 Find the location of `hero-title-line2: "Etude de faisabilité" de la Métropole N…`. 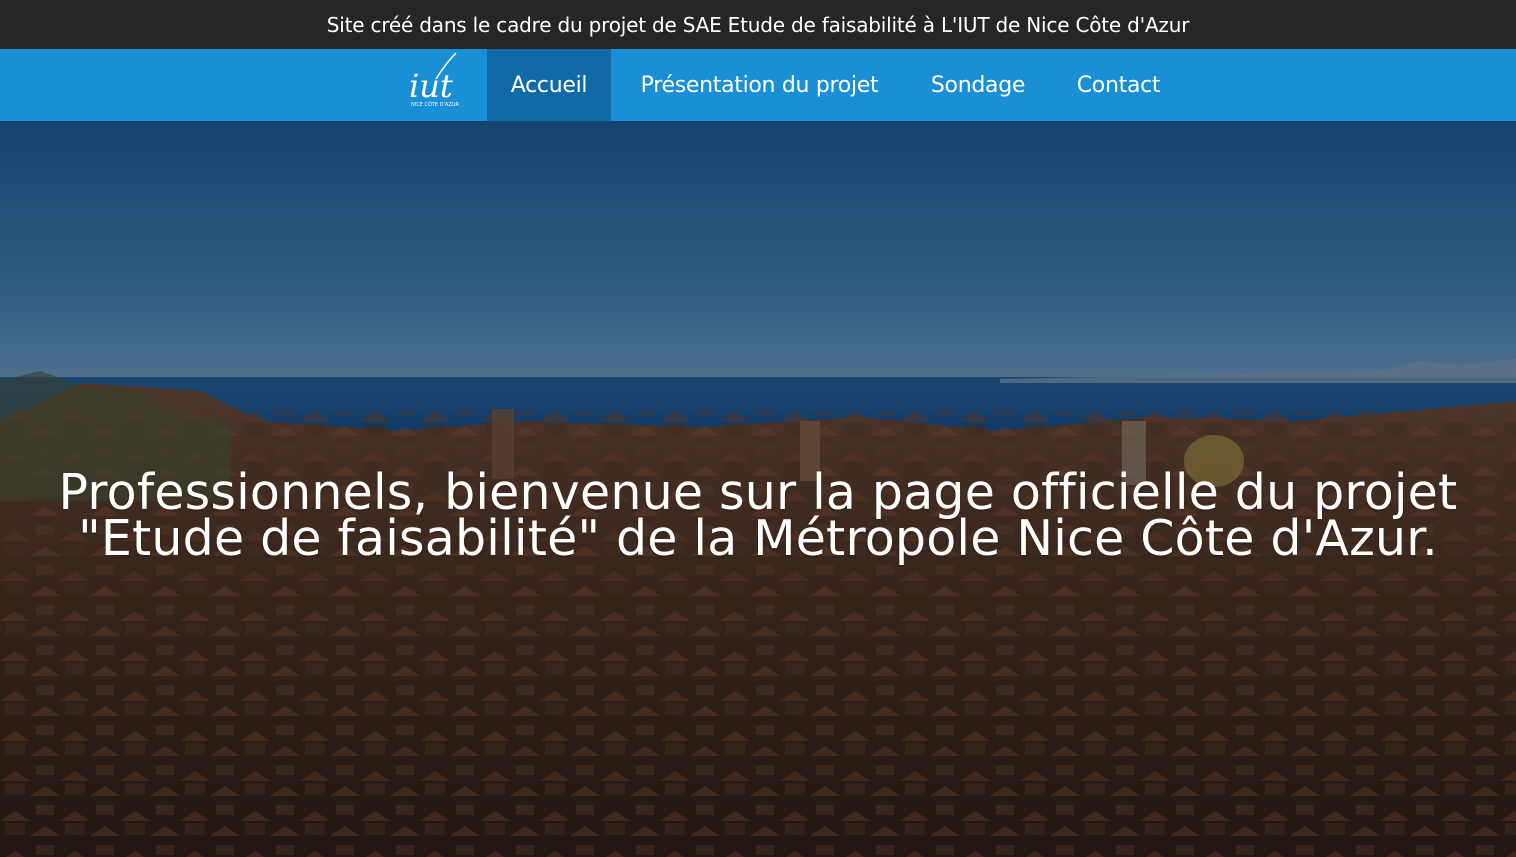

hero-title-line2: "Etude de faisabilité" de la Métropole N… is located at coordinates (758, 538).